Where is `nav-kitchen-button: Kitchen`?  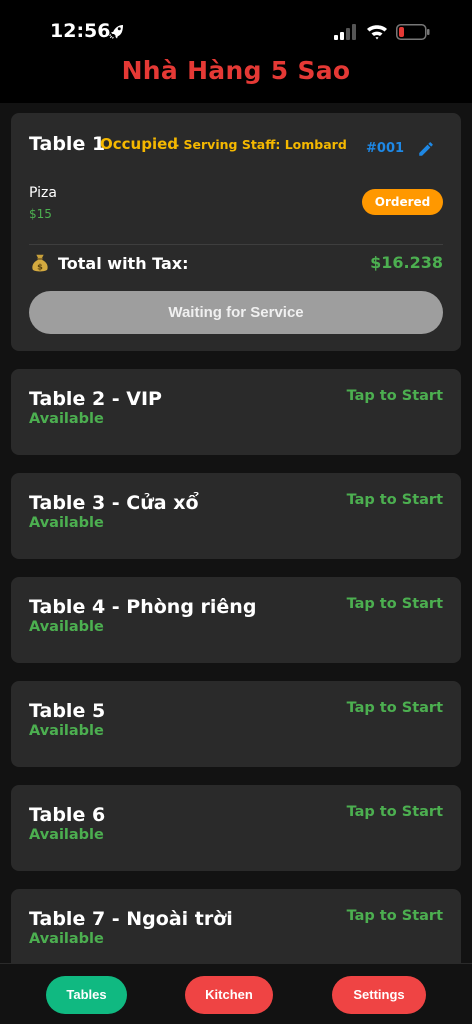 nav-kitchen-button: Kitchen is located at coordinates (229, 995).